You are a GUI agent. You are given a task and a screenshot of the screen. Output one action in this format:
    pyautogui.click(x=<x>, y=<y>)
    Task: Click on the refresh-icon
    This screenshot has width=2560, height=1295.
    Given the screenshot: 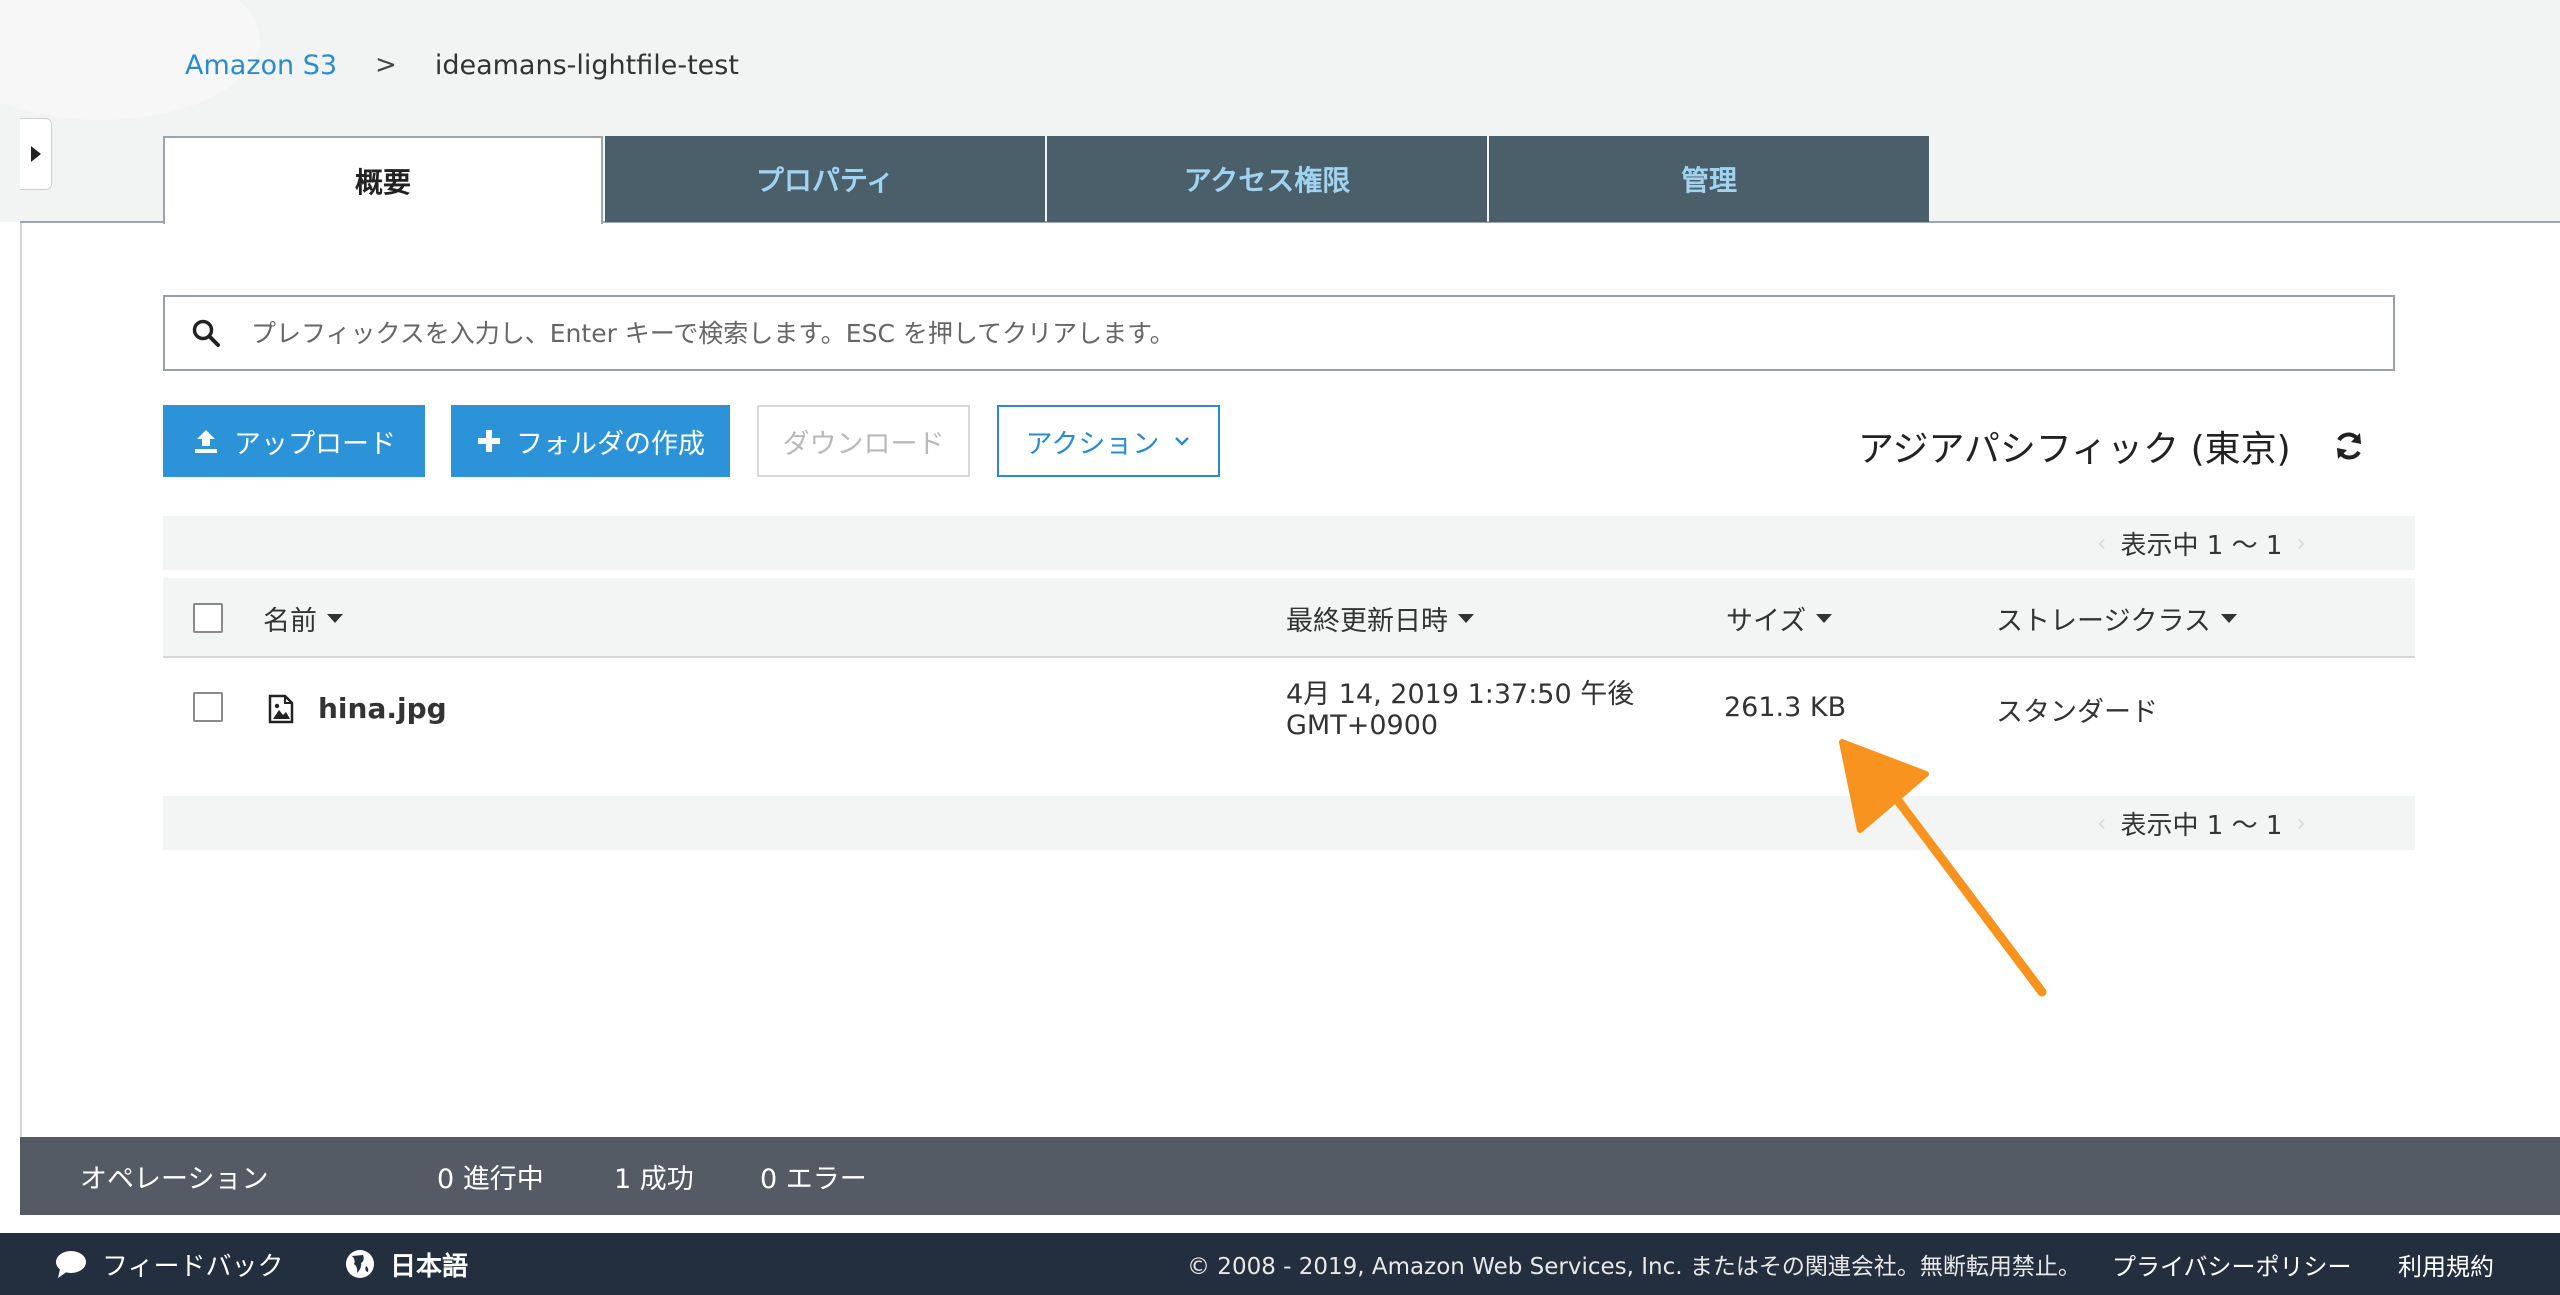 What is the action you would take?
    pyautogui.click(x=2349, y=446)
    